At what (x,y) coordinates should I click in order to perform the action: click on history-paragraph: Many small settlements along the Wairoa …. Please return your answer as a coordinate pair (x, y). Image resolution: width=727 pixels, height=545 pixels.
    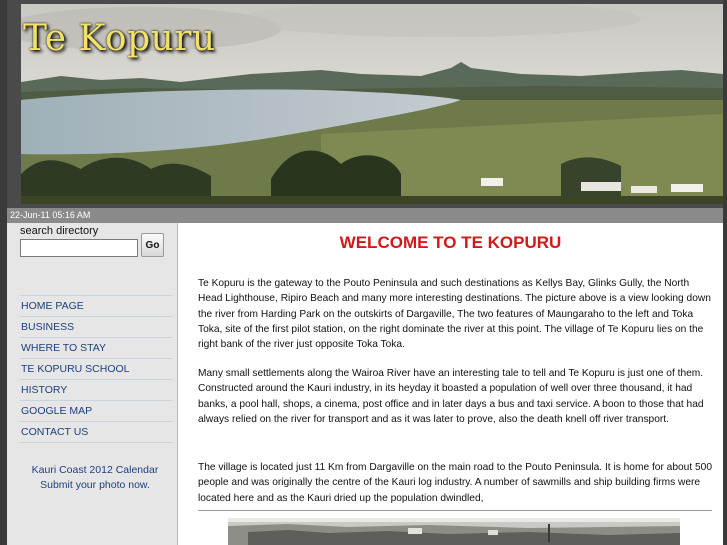
    Looking at the image, I should click on (451, 396).